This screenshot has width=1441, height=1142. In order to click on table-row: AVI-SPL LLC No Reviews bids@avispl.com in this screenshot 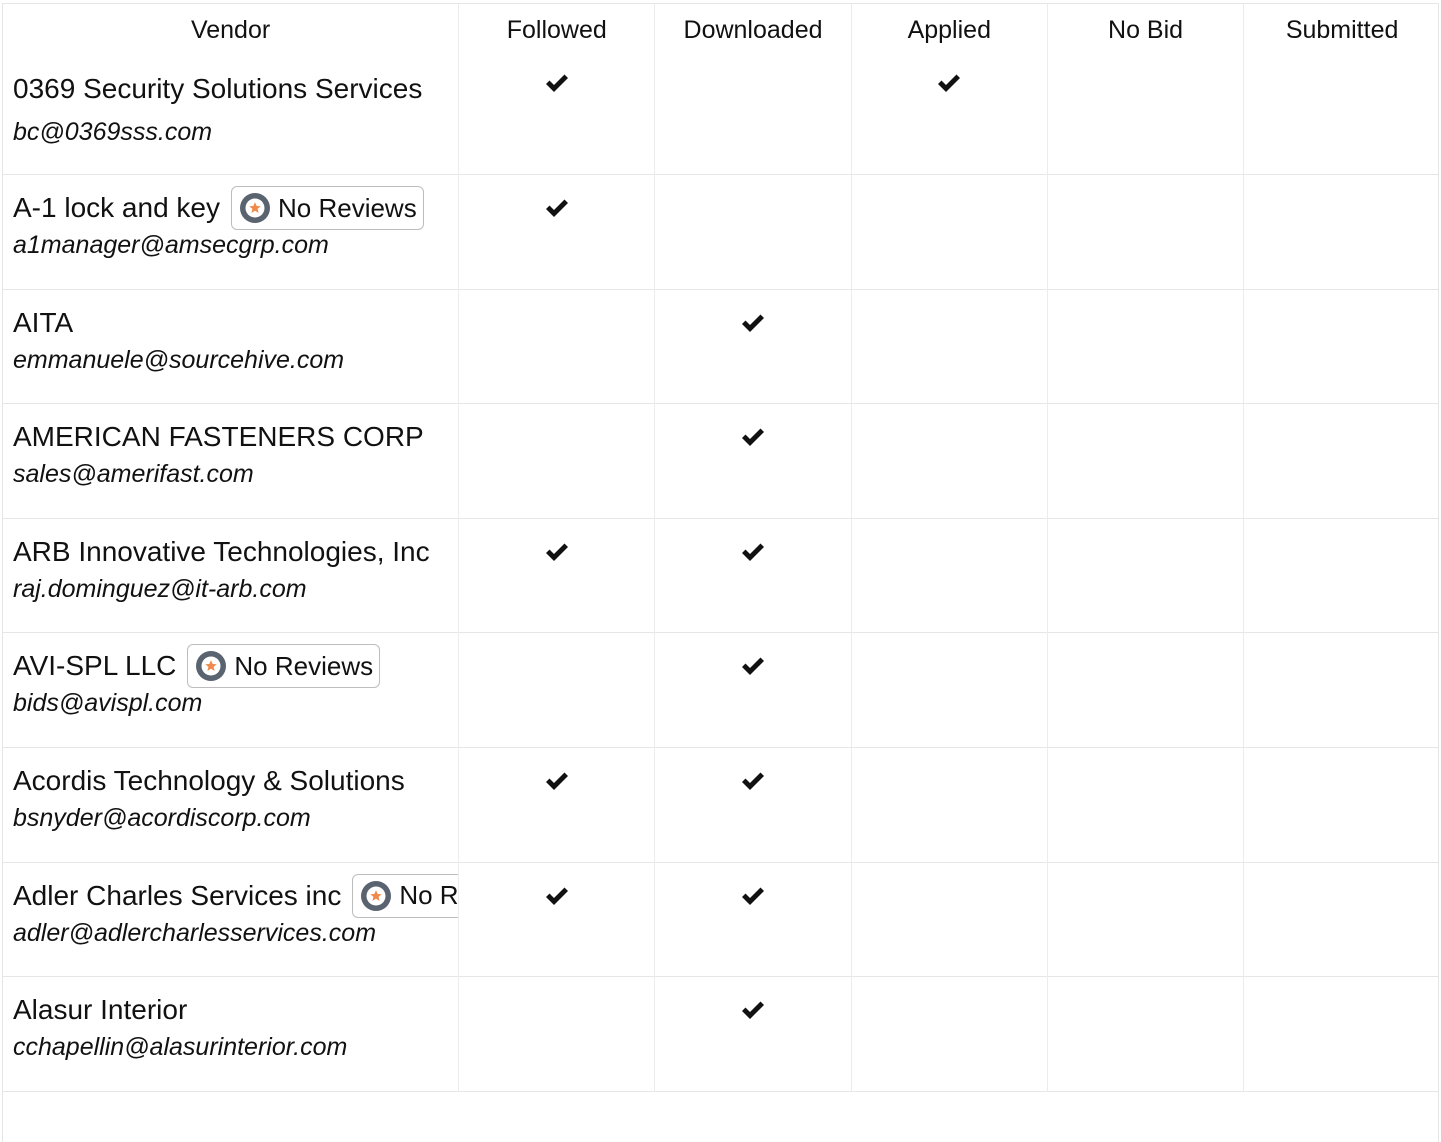, I will do `click(720, 690)`.